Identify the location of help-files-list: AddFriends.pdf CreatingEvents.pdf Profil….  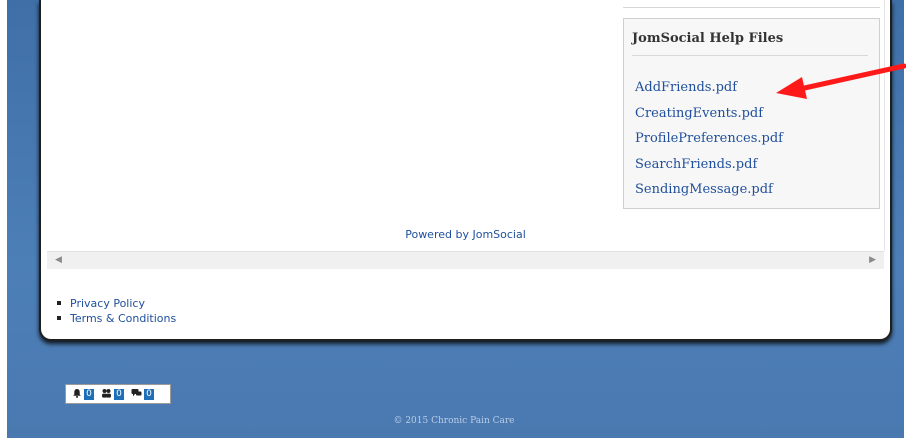
(709, 140).